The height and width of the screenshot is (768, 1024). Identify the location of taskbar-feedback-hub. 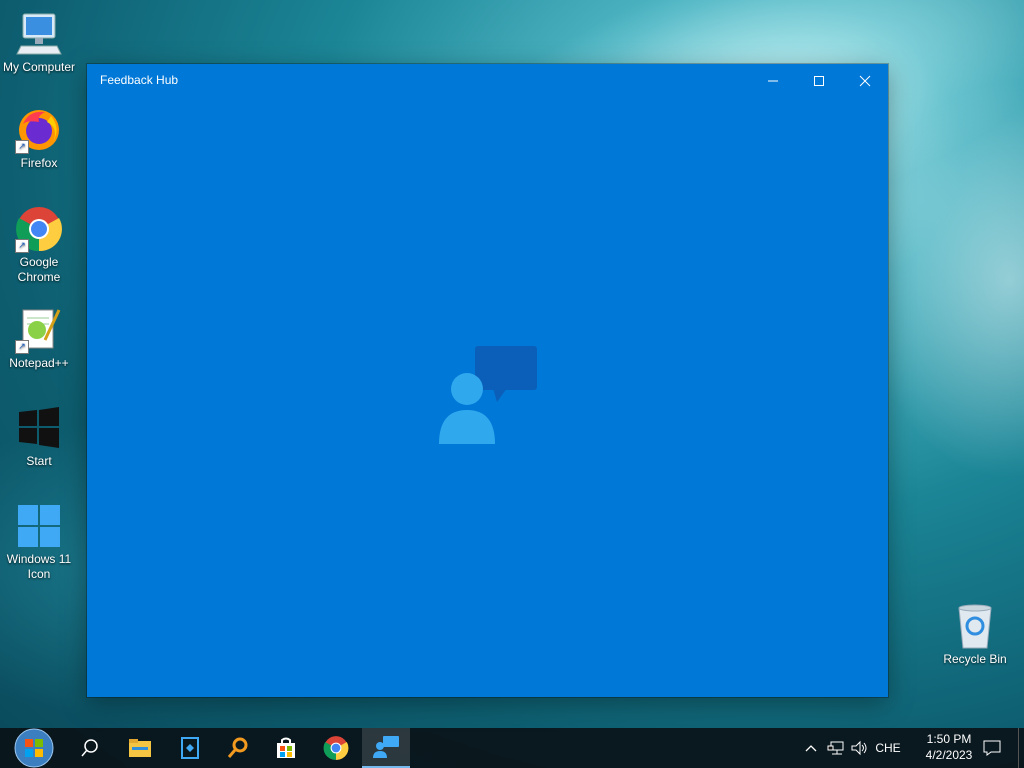
(386, 748).